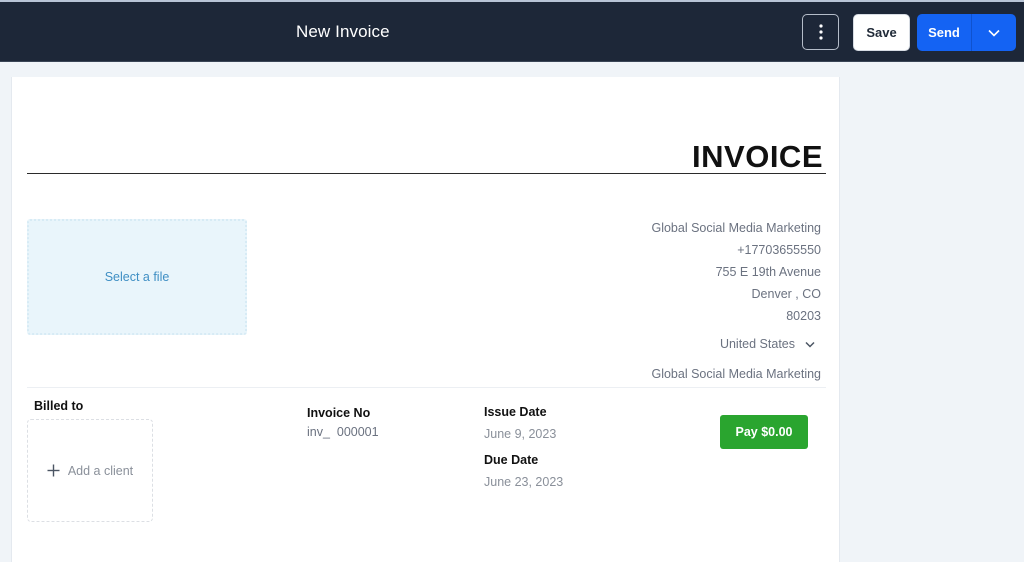  I want to click on plus-icon, so click(53, 470).